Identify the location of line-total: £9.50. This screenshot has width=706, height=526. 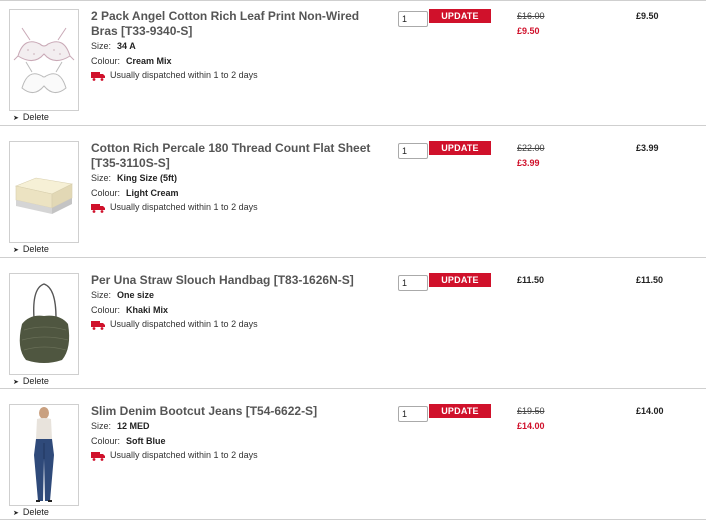
(647, 16).